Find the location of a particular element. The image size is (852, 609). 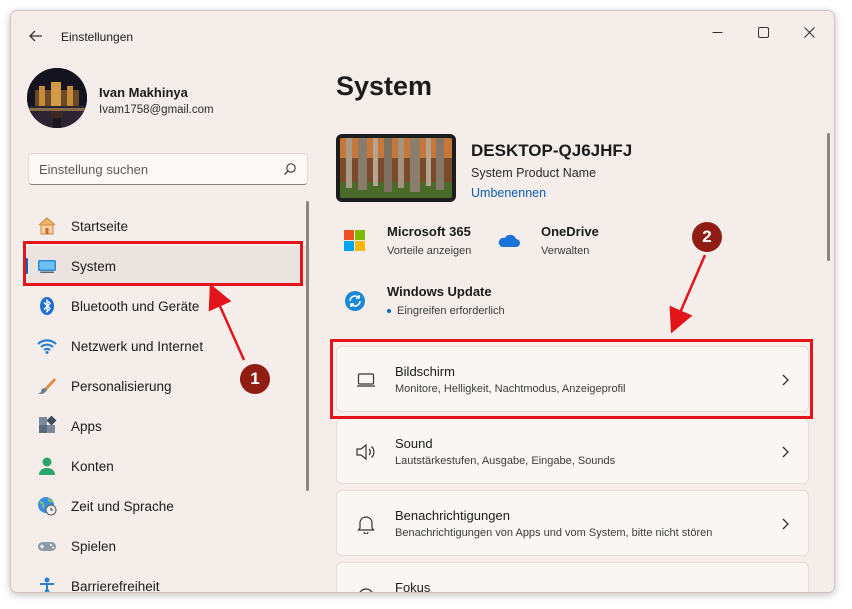

microsoft-365-icon is located at coordinates (354, 240).